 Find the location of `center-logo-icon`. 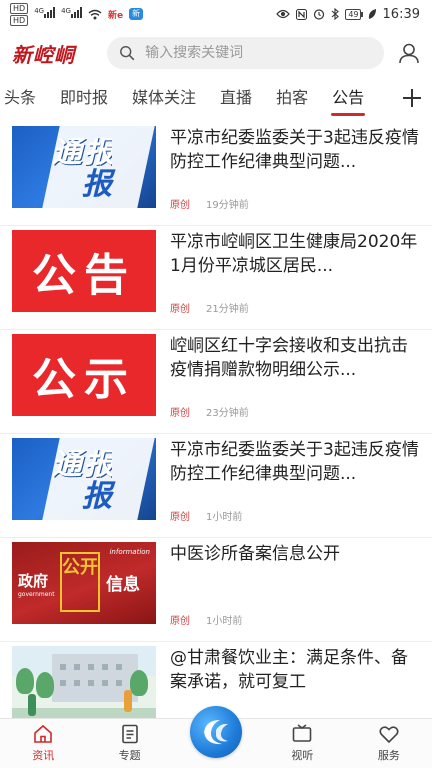

center-logo-icon is located at coordinates (216, 732).